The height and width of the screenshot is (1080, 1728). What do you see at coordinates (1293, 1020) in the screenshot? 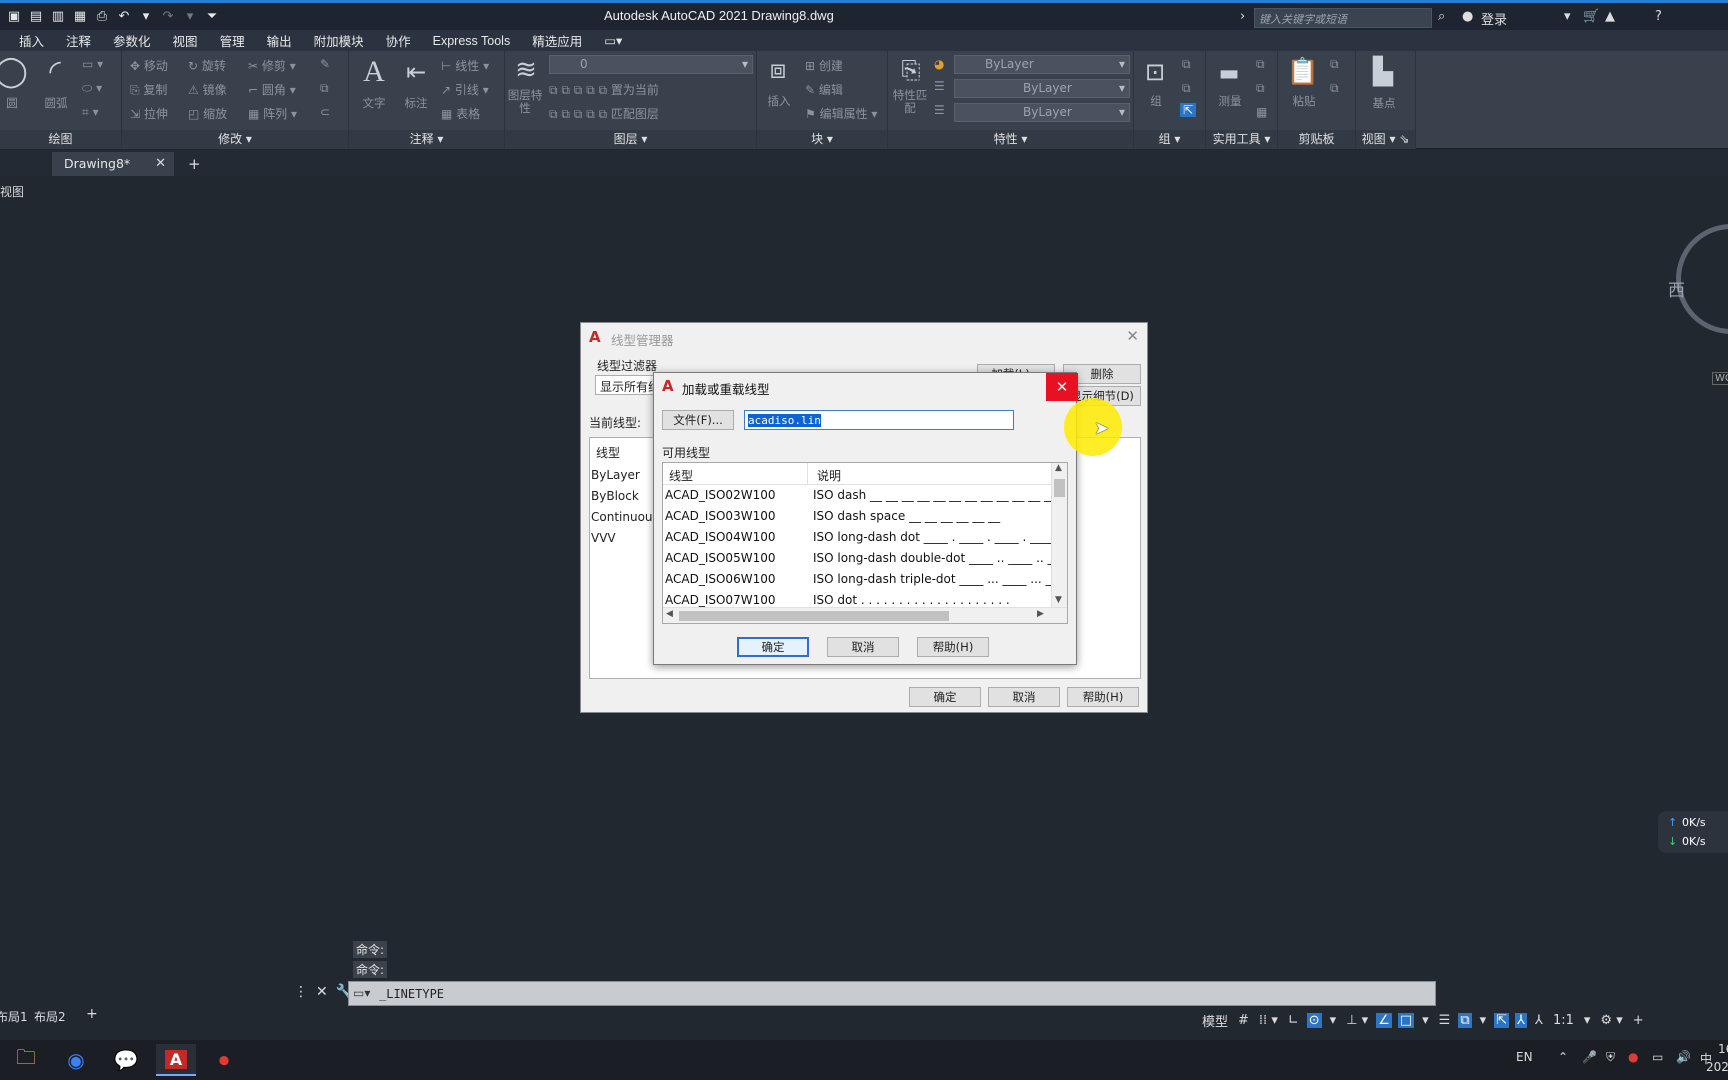
I see `ortho-icon: ∟` at bounding box center [1293, 1020].